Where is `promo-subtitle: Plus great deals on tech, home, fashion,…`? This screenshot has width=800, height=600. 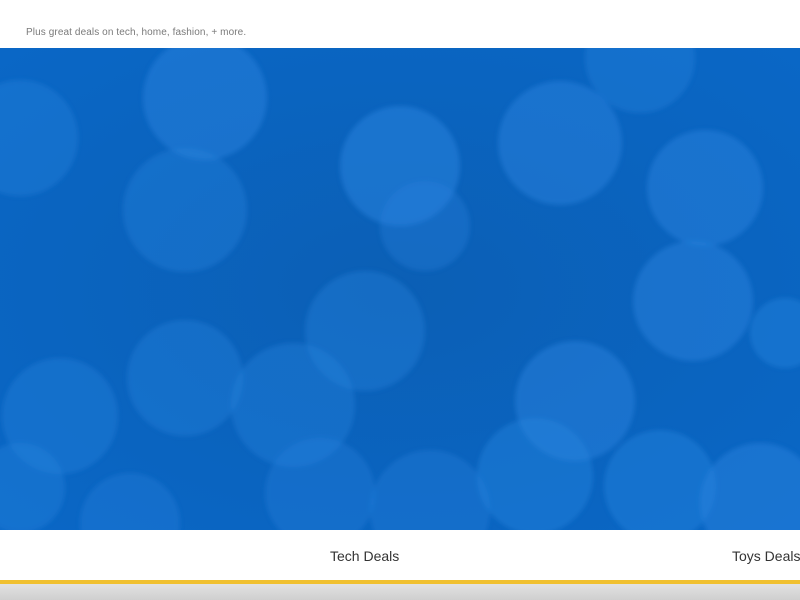
promo-subtitle: Plus great deals on tech, home, fashion,… is located at coordinates (136, 32).